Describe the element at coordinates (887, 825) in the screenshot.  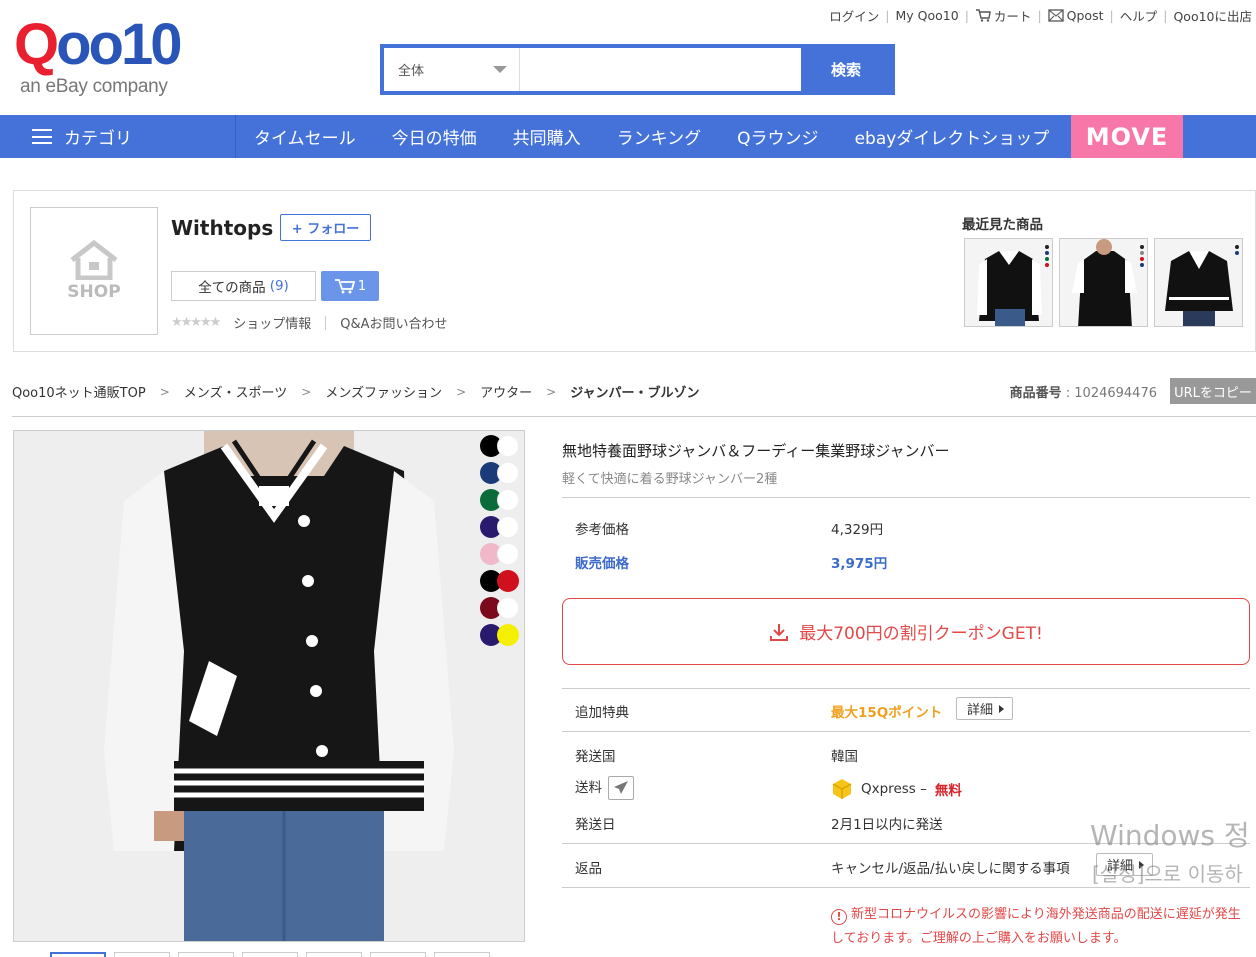
I see `ship-date-value: 2月1日以内に発送` at that location.